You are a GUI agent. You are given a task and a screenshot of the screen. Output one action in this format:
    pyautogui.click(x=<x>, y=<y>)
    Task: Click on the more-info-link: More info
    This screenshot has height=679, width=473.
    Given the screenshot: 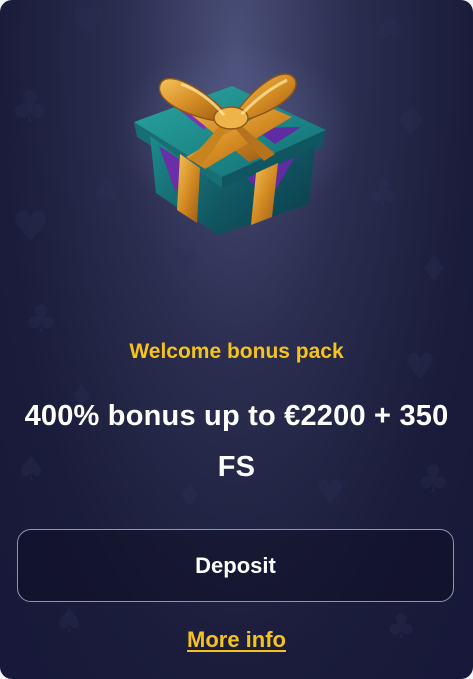 What is the action you would take?
    pyautogui.click(x=236, y=639)
    